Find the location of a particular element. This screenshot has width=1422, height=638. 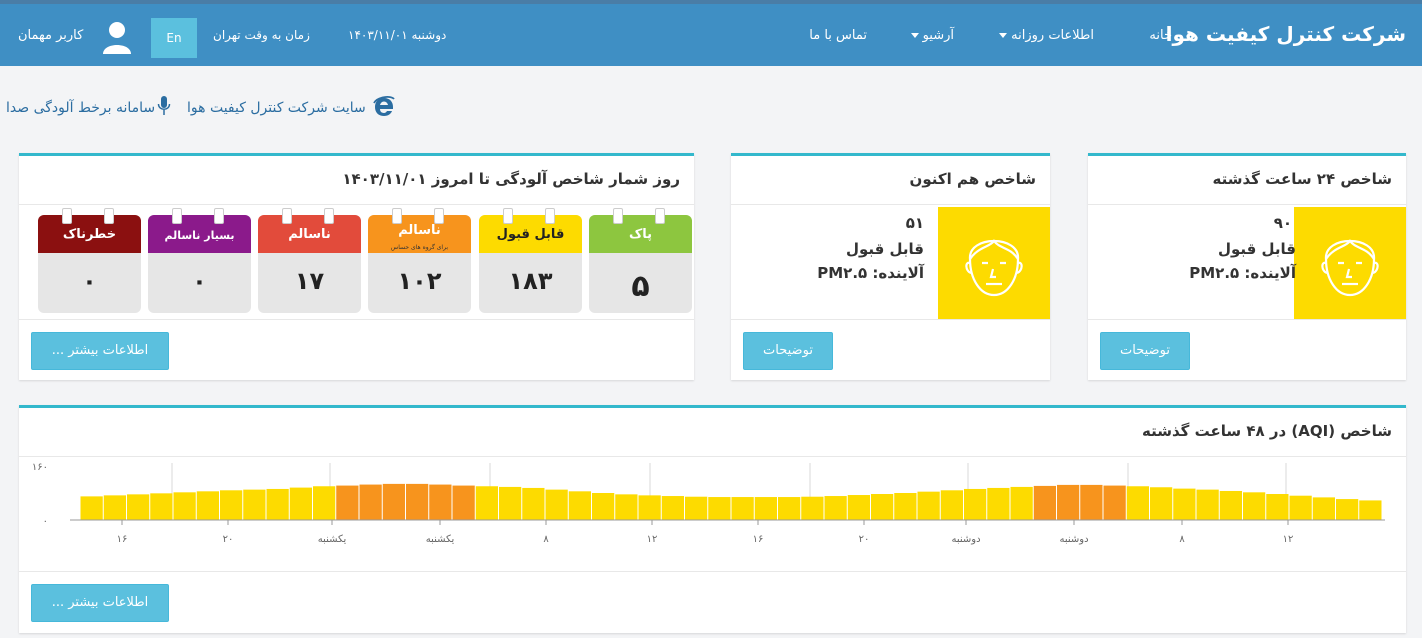

tile-hazardous: خطرناک ۰ is located at coordinates (89, 264).